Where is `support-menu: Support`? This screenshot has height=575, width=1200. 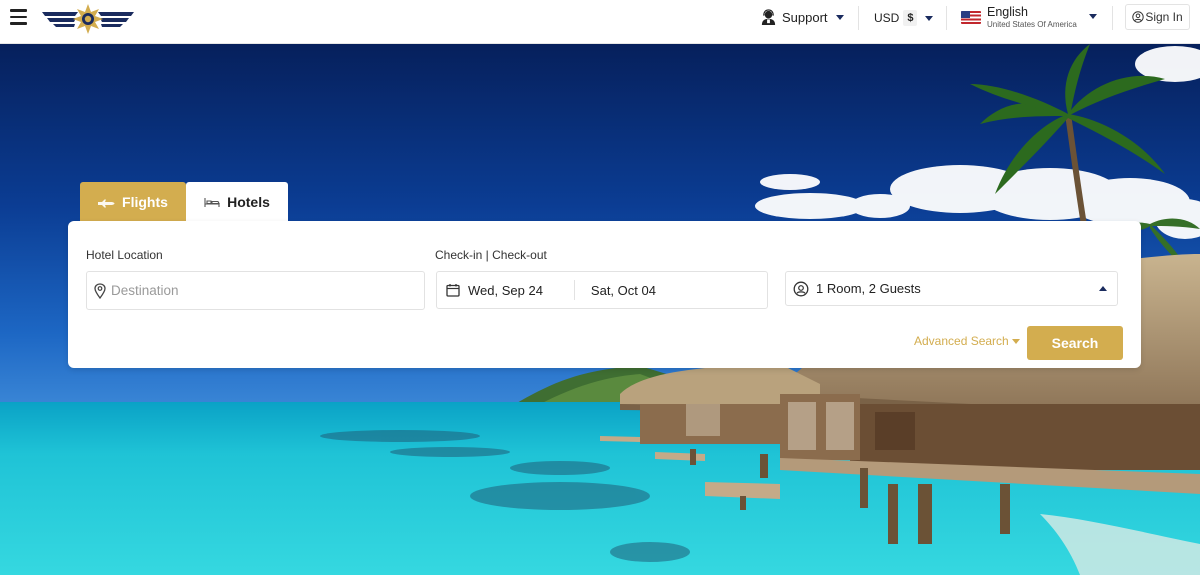 support-menu: Support is located at coordinates (802, 17).